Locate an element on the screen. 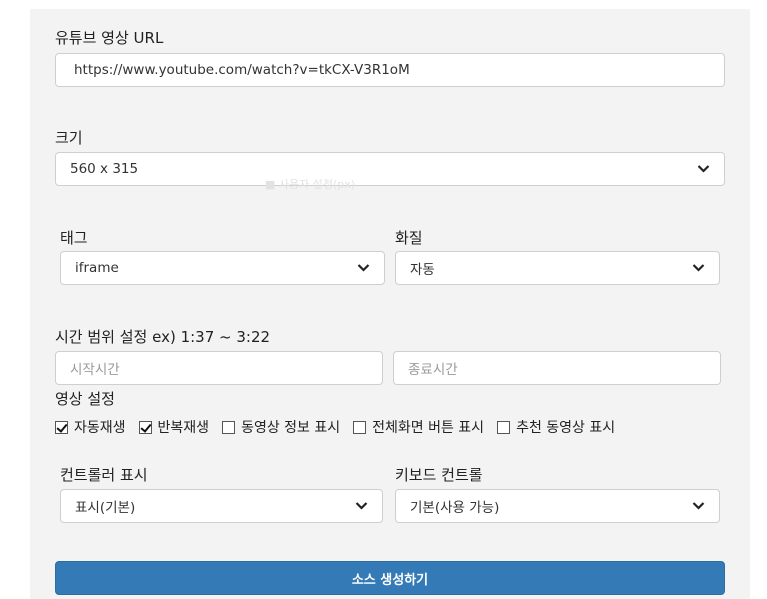 This screenshot has width=767, height=599. keyboard-select: 기본(사용 가능) is located at coordinates (557, 506).